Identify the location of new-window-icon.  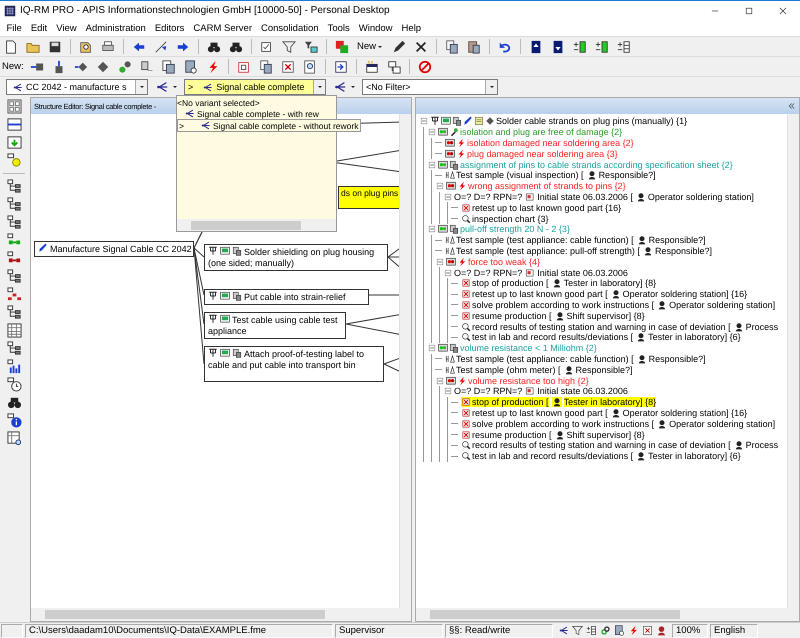
(371, 67).